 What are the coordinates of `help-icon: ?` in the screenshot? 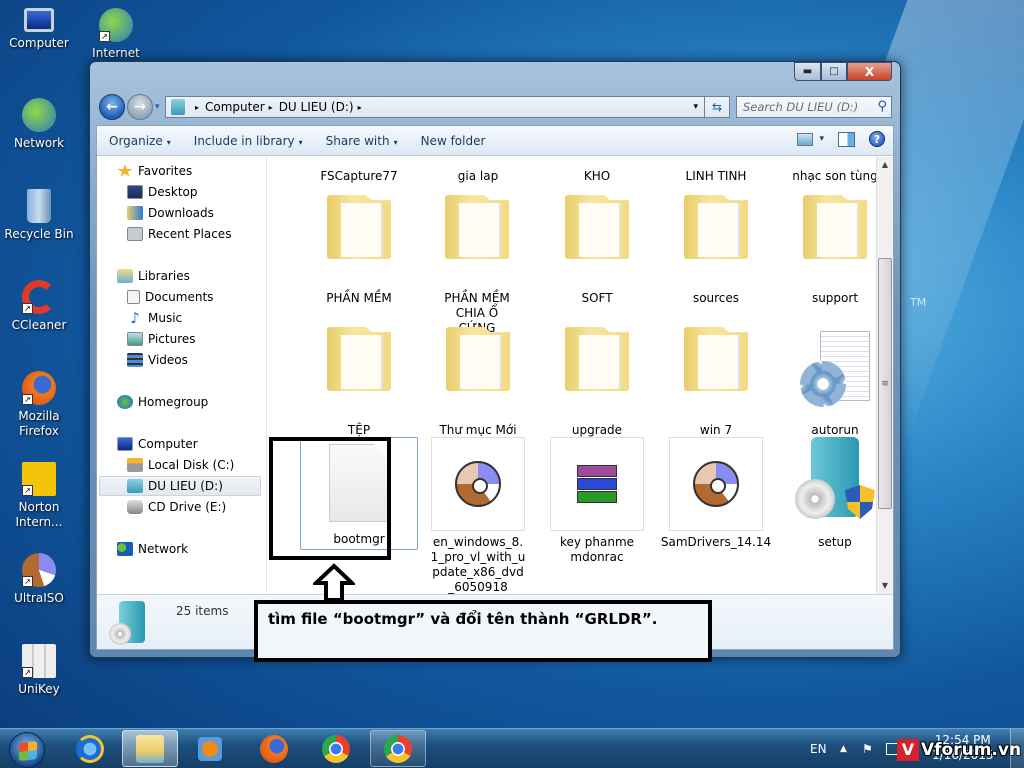 It's located at (877, 139).